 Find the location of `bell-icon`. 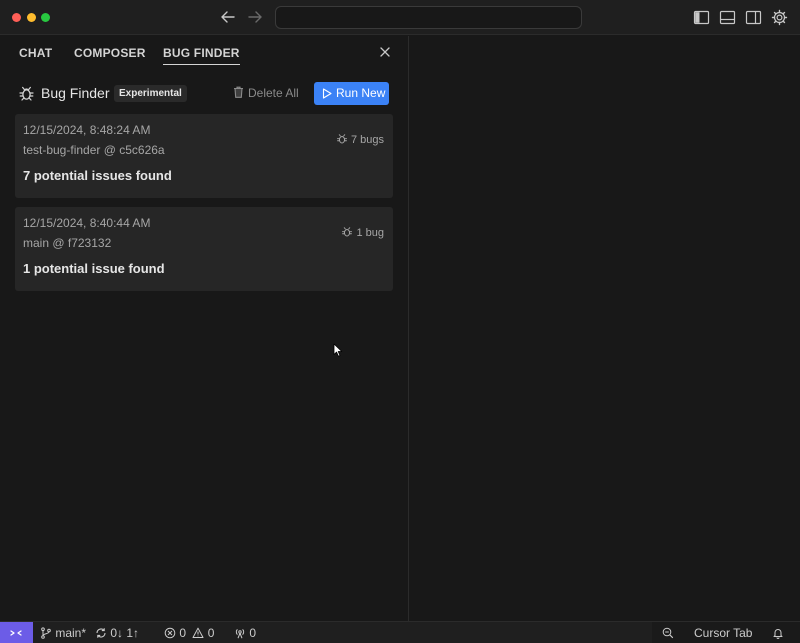

bell-icon is located at coordinates (778, 634).